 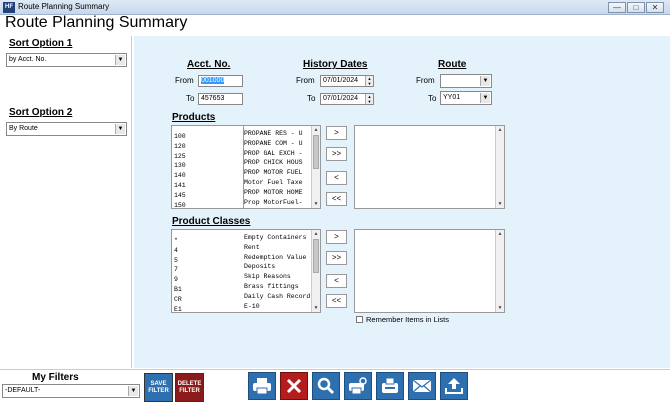 I want to click on acct-from-label: From, so click(x=184, y=80).